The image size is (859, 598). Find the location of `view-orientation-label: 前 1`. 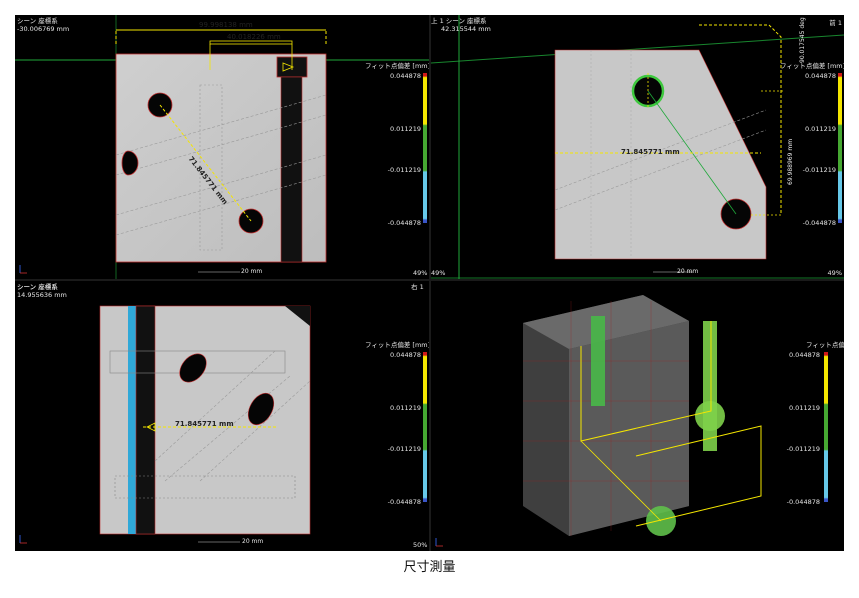

view-orientation-label: 前 1 is located at coordinates (835, 23).